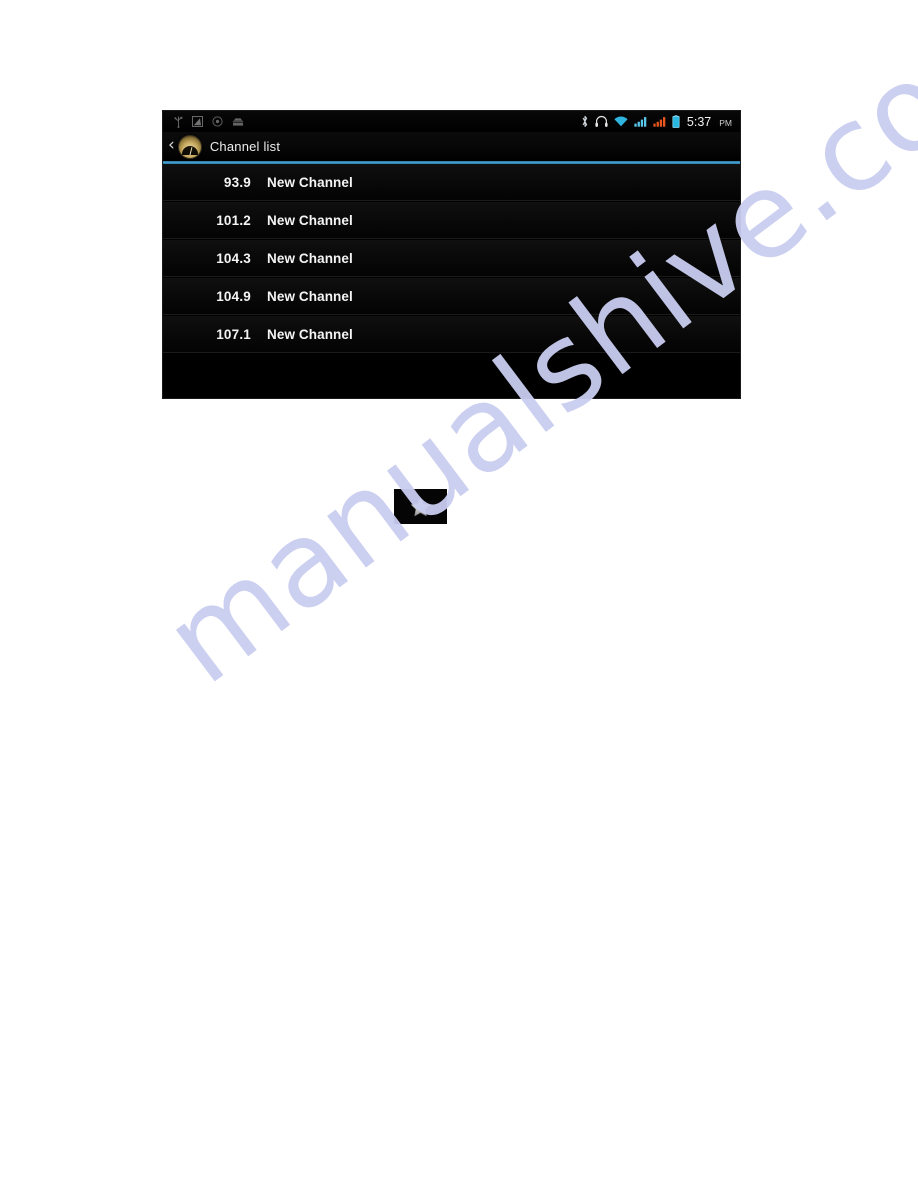 Image resolution: width=918 pixels, height=1188 pixels. I want to click on status-bar-system-icons: 5:37 PM, so click(657, 122).